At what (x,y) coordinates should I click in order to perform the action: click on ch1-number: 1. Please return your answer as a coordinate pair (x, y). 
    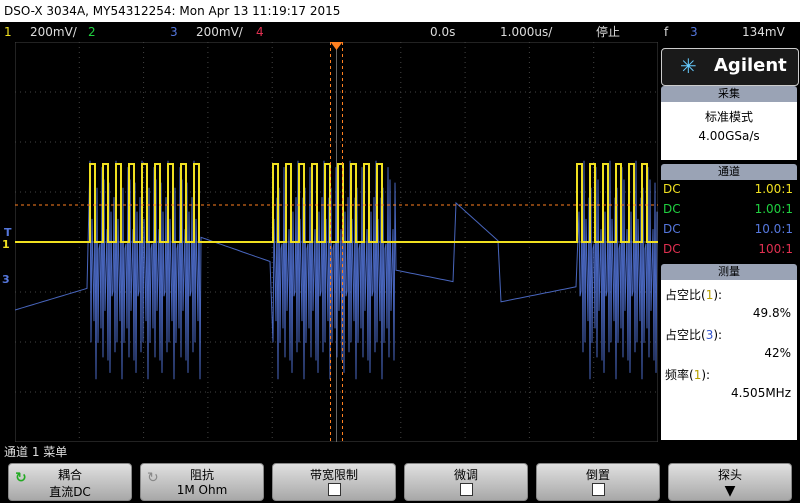
    Looking at the image, I should click on (8, 32).